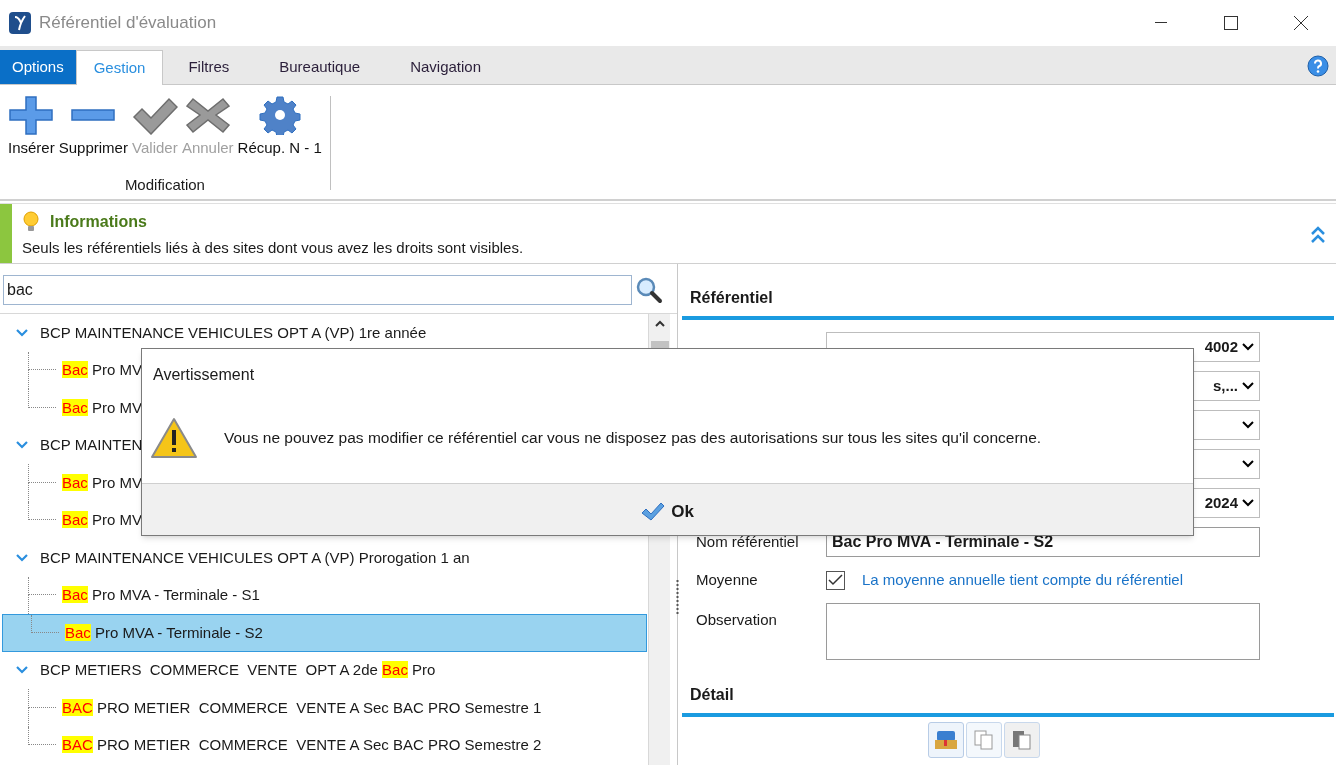  I want to click on section-title: Détail, so click(712, 695).